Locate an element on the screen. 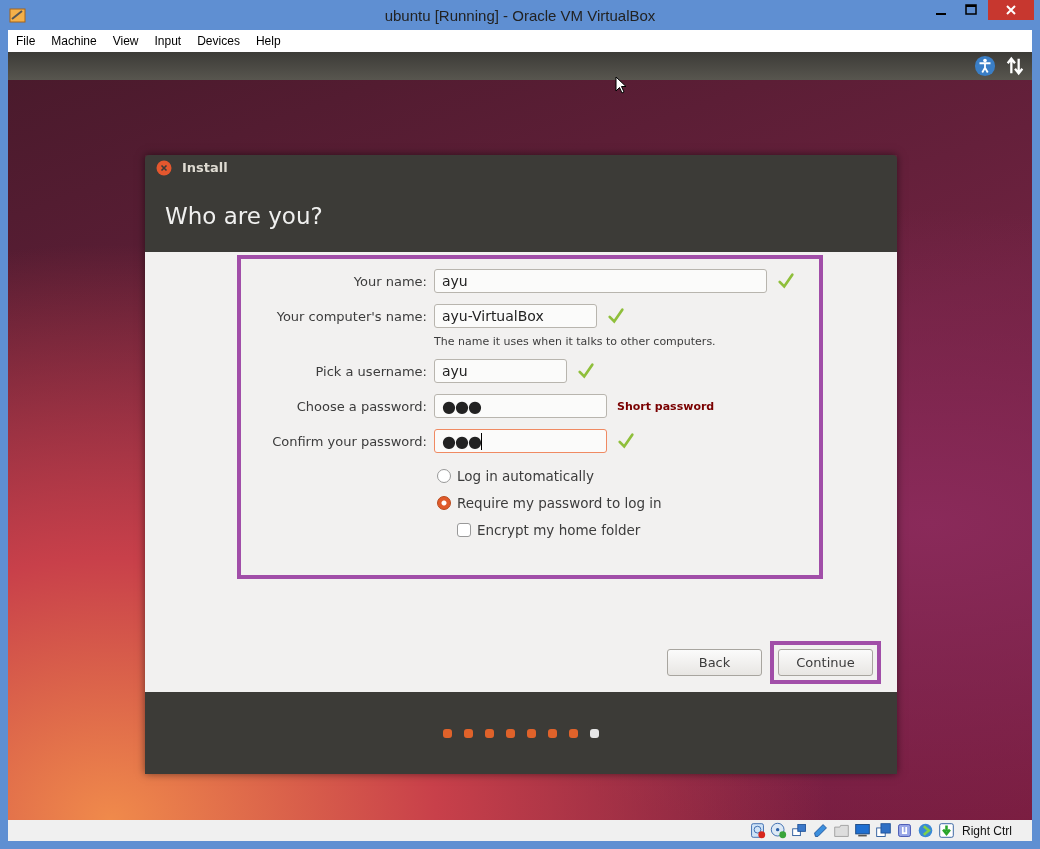 Image resolution: width=1040 pixels, height=849 pixels. accessibility-icon is located at coordinates (985, 66).